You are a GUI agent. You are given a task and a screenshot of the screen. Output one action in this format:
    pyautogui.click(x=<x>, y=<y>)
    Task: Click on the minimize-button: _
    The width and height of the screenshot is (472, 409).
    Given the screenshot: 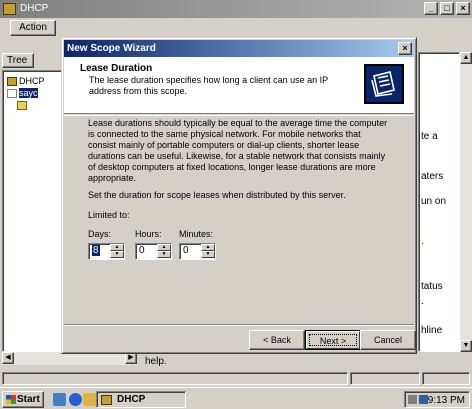 What is the action you would take?
    pyautogui.click(x=431, y=8)
    